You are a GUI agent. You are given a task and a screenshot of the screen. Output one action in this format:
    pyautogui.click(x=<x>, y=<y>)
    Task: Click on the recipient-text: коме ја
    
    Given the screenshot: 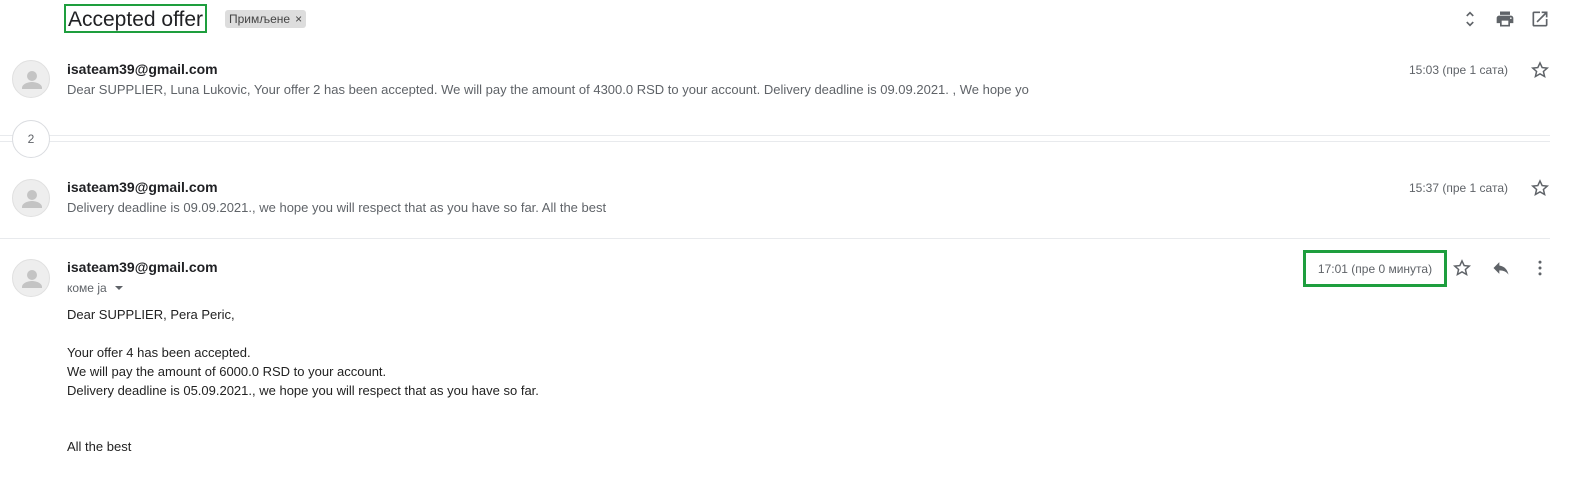 What is the action you would take?
    pyautogui.click(x=87, y=288)
    